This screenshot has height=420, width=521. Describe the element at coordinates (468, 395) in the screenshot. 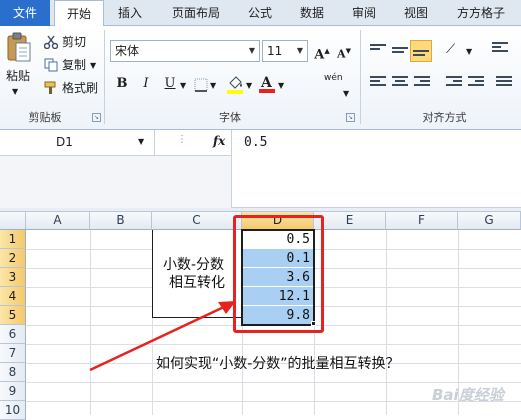

I see `baidu-watermark: Bai度经验` at that location.